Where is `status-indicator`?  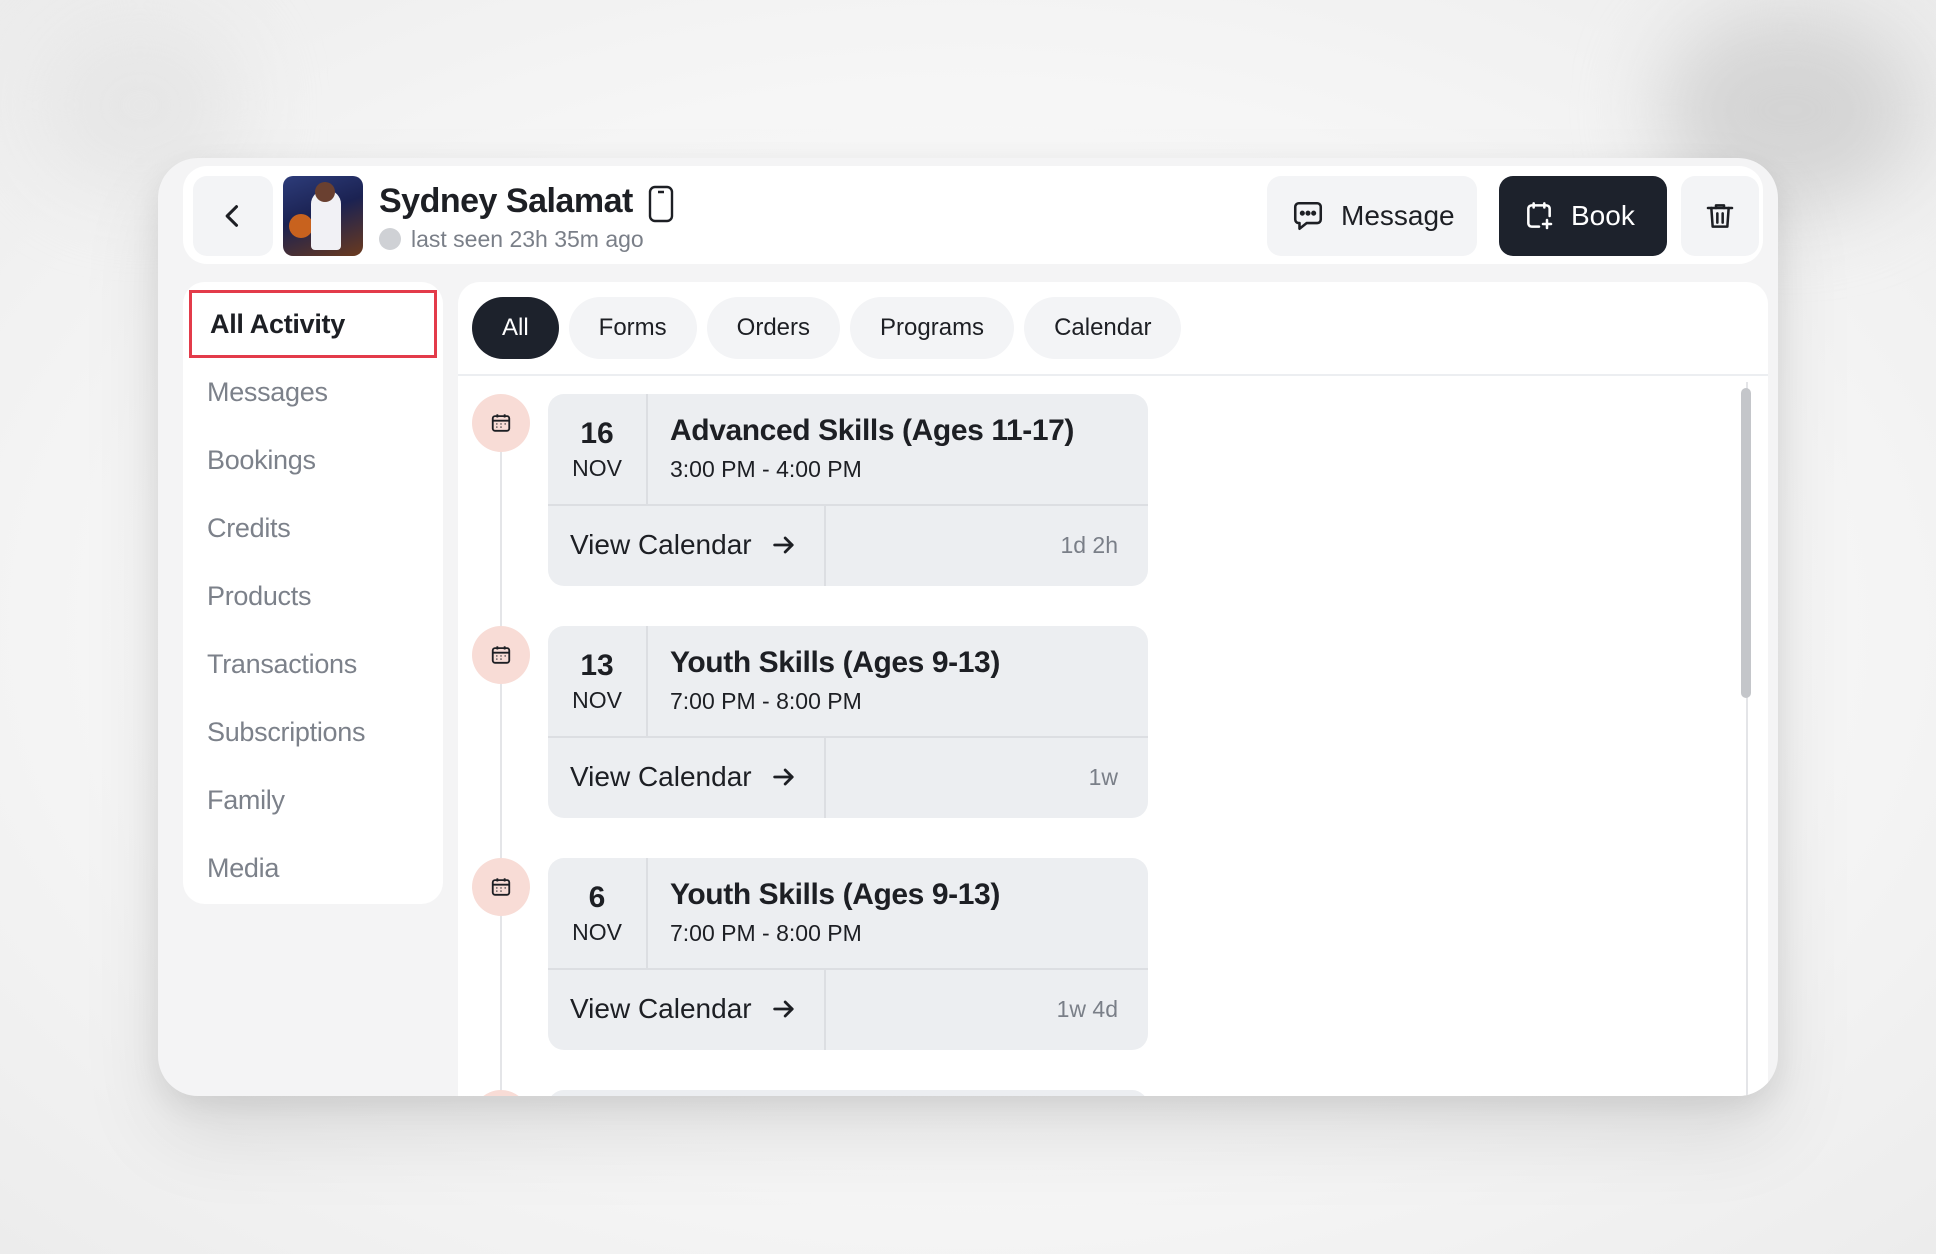 status-indicator is located at coordinates (390, 239).